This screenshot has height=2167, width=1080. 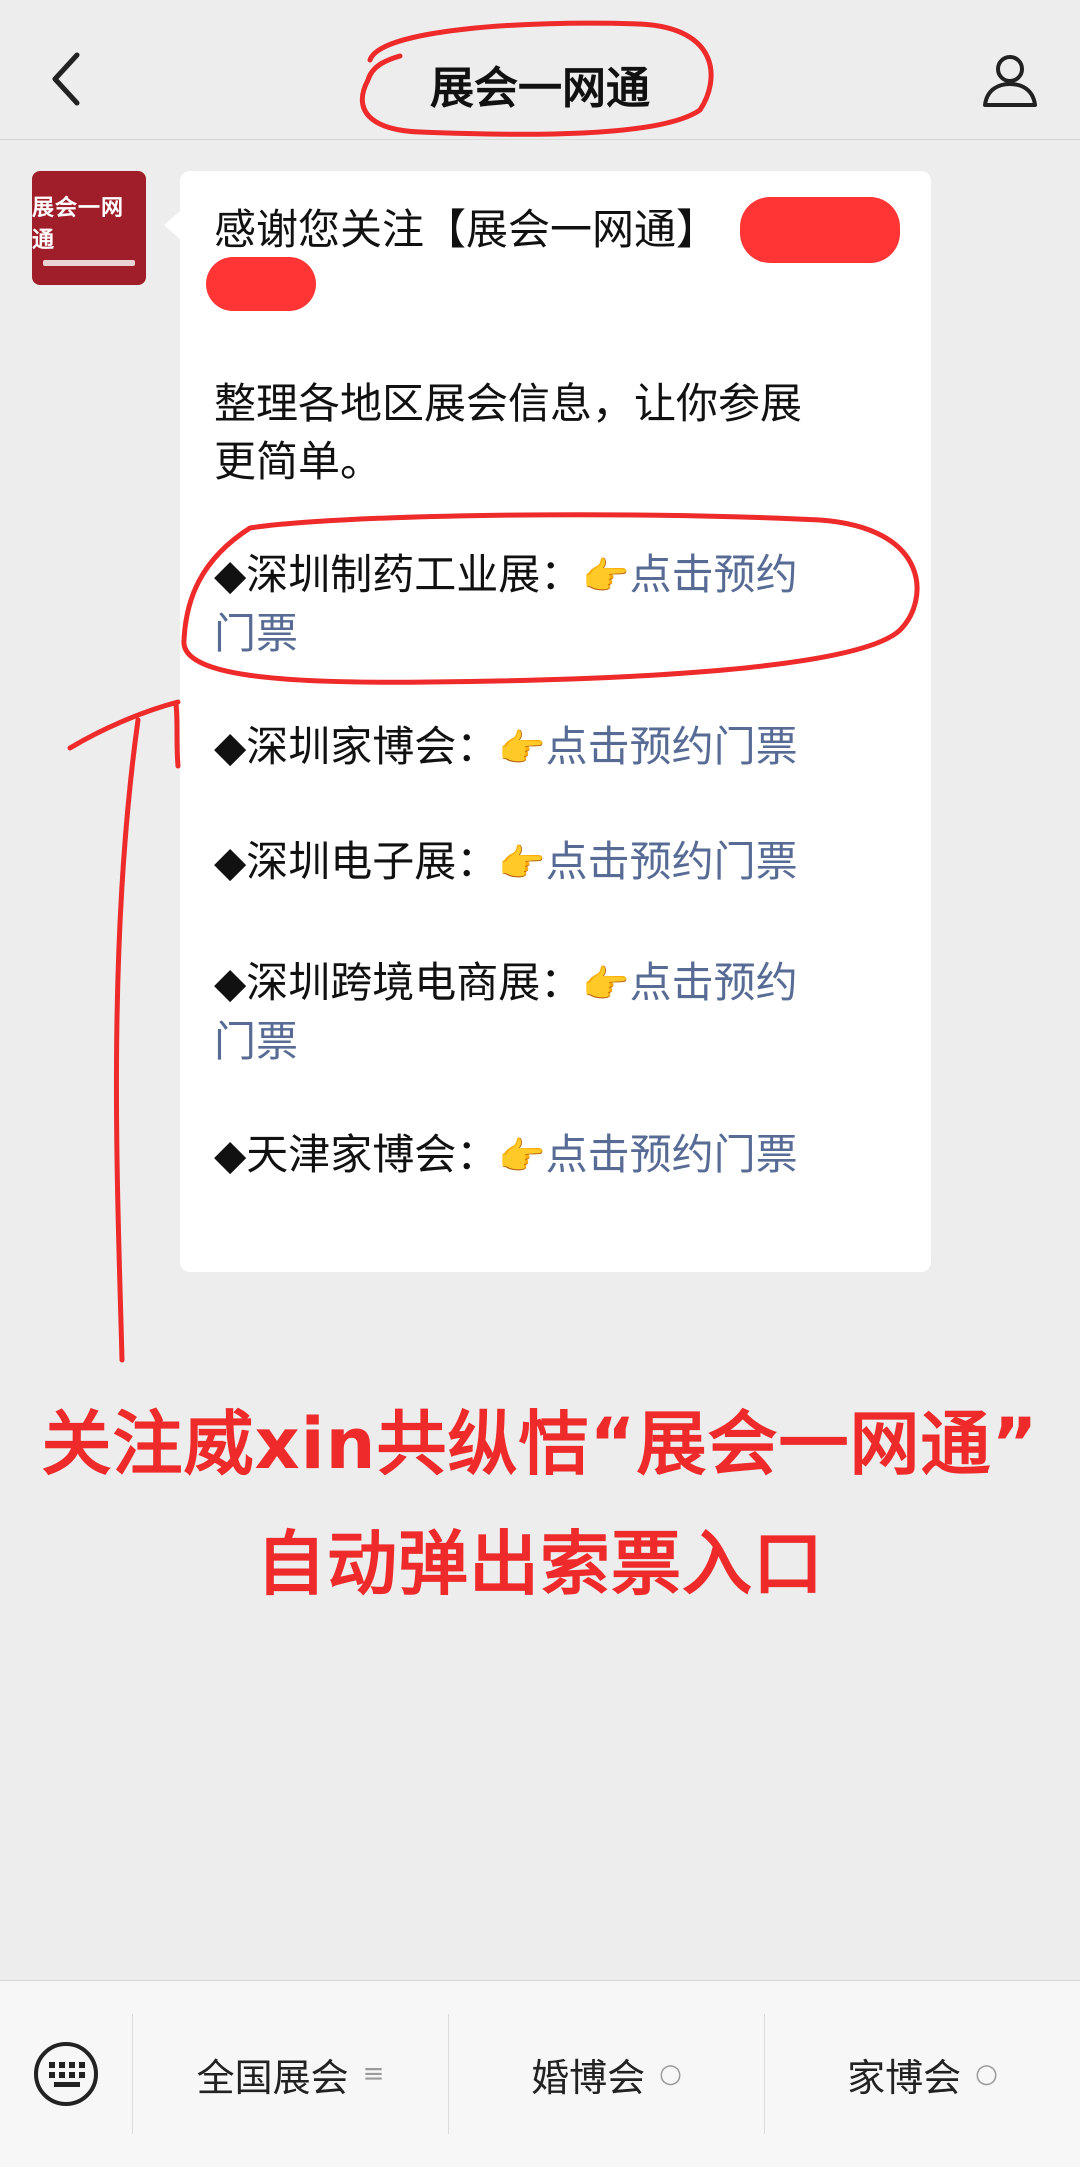 I want to click on list-item: ◆天津家博会：👉点击预约门票, so click(x=534, y=1155).